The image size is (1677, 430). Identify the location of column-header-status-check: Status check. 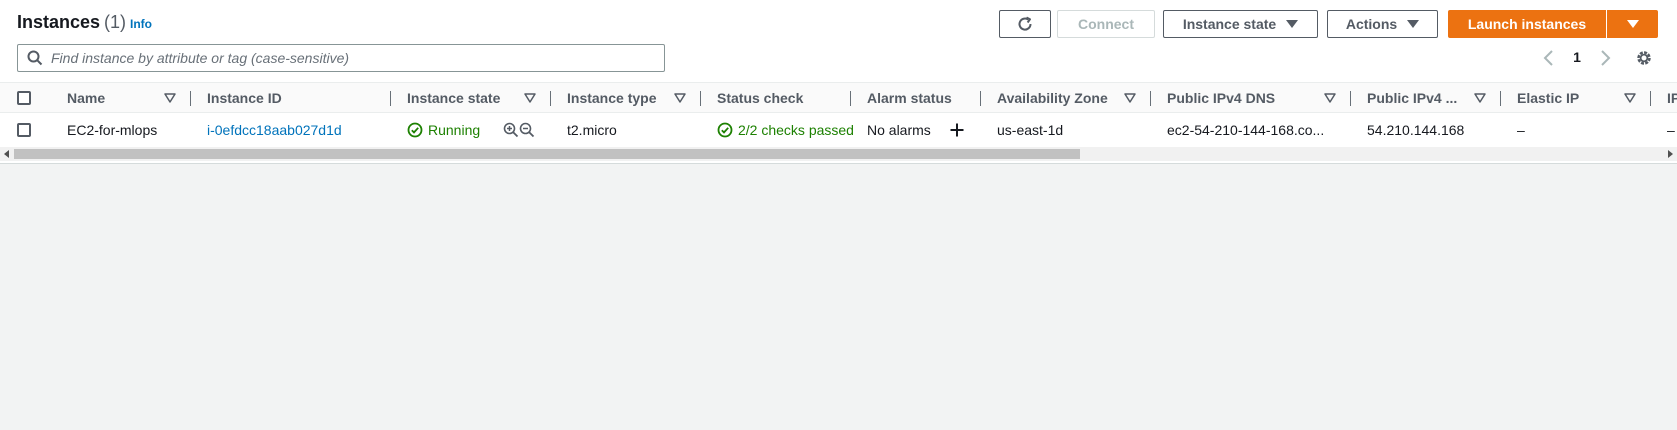
(777, 98).